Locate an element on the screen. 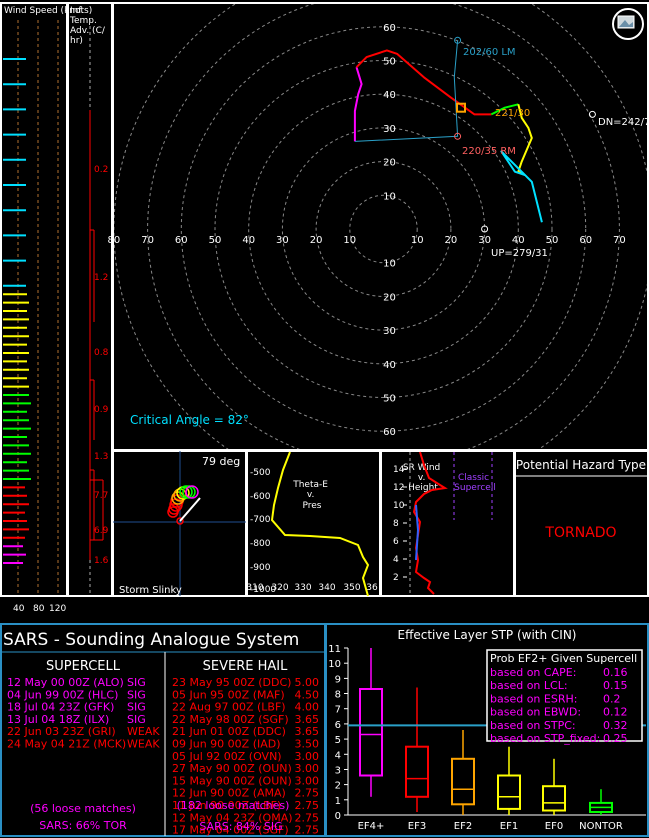  slinky-label: Storm Slinky is located at coordinates (150, 590).